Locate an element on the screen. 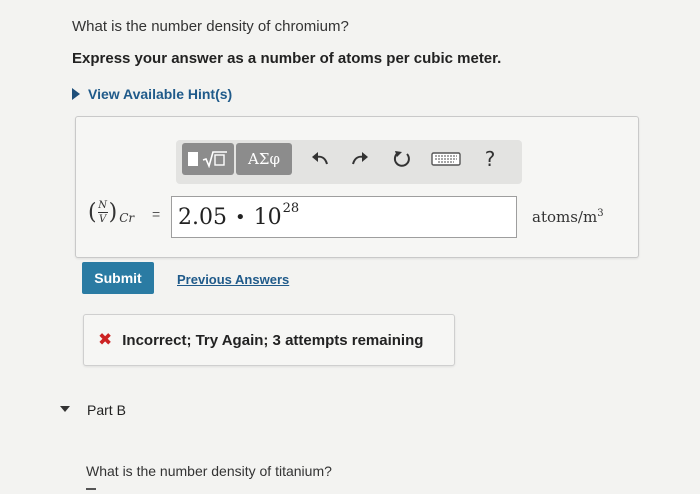 The image size is (700, 494). sqrt-box-icon is located at coordinates (214, 159).